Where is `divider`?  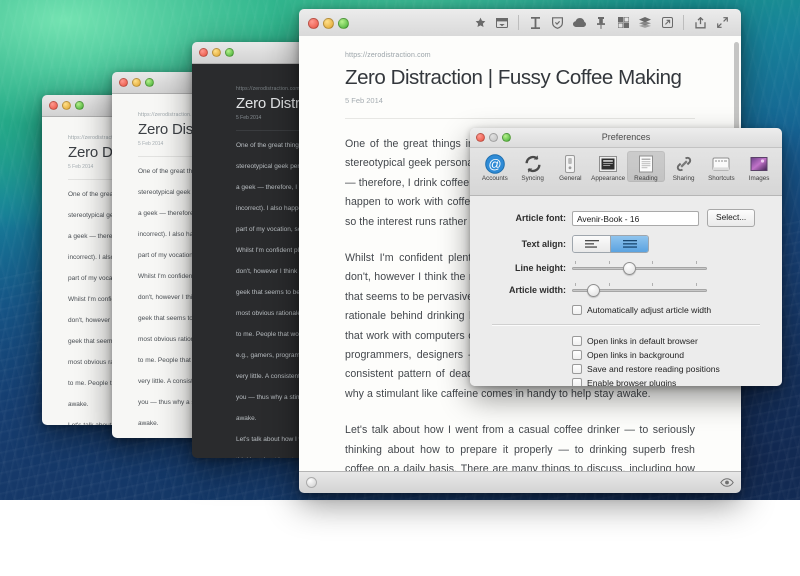 divider is located at coordinates (520, 118).